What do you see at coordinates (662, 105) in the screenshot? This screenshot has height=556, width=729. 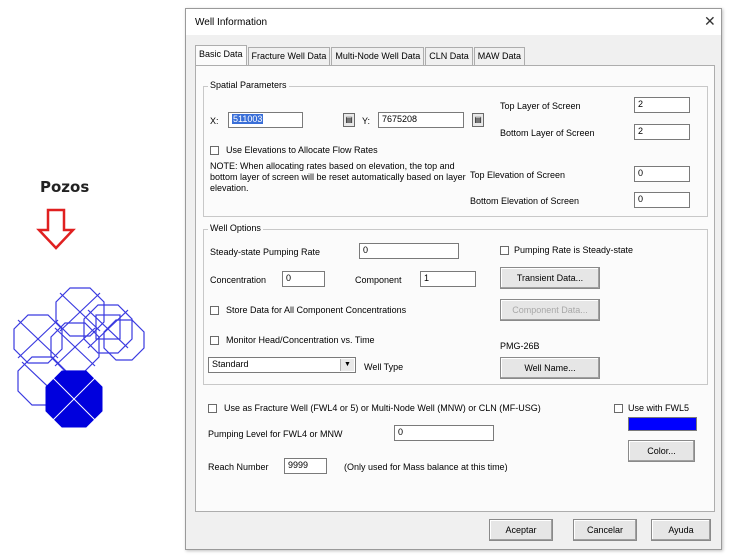 I see `top-layer-input: 2` at bounding box center [662, 105].